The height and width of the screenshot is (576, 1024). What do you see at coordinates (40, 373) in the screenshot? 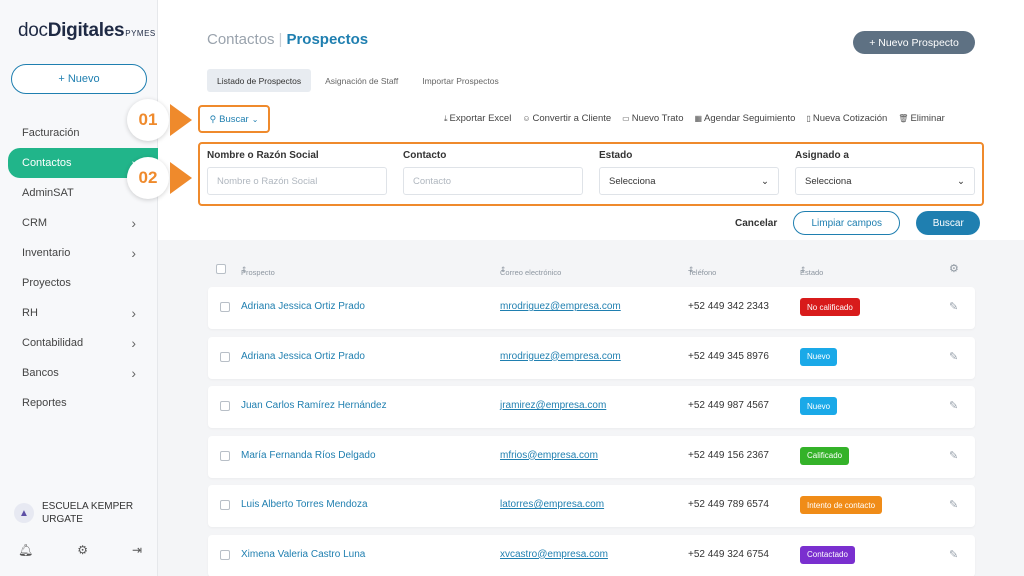
I see `sidebar-item-label: Bancos` at bounding box center [40, 373].